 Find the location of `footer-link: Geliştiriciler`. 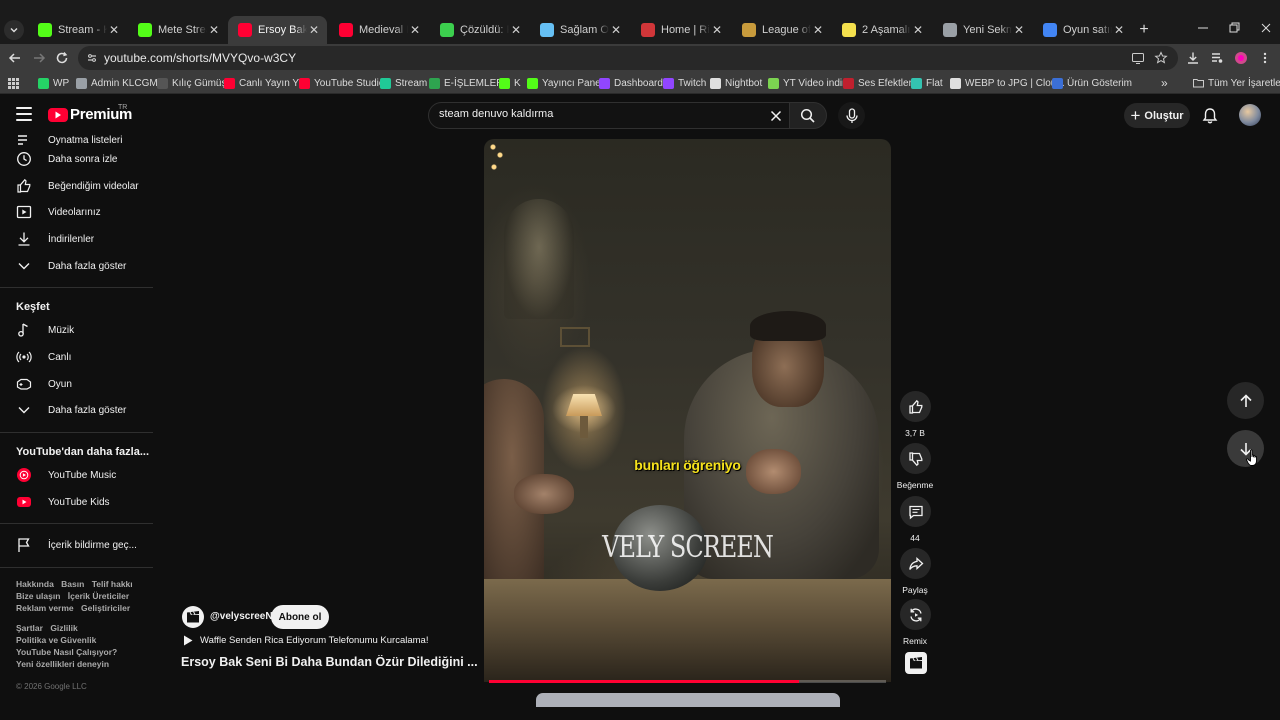

footer-link: Geliştiriciler is located at coordinates (105, 608).